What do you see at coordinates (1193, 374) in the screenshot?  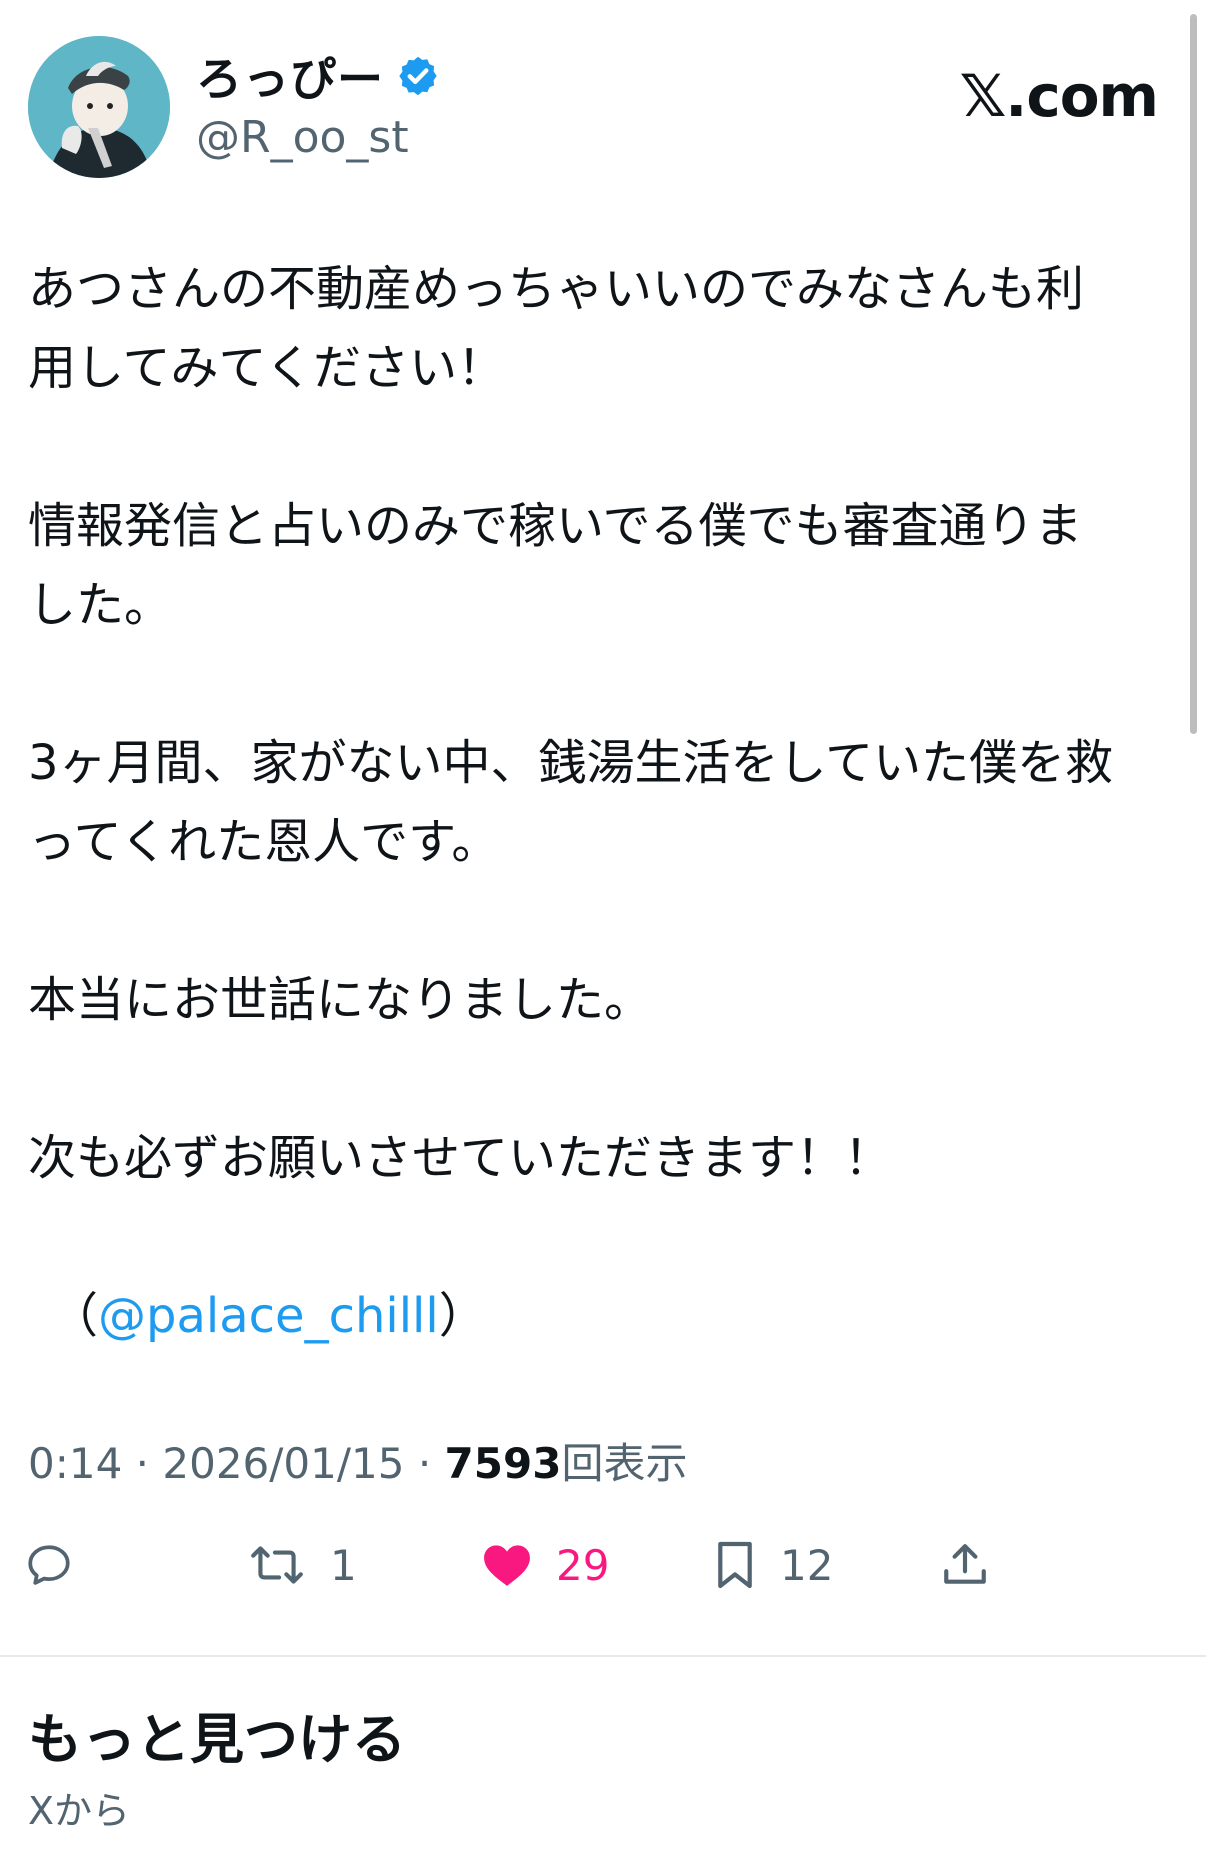 I see `scrollbar` at bounding box center [1193, 374].